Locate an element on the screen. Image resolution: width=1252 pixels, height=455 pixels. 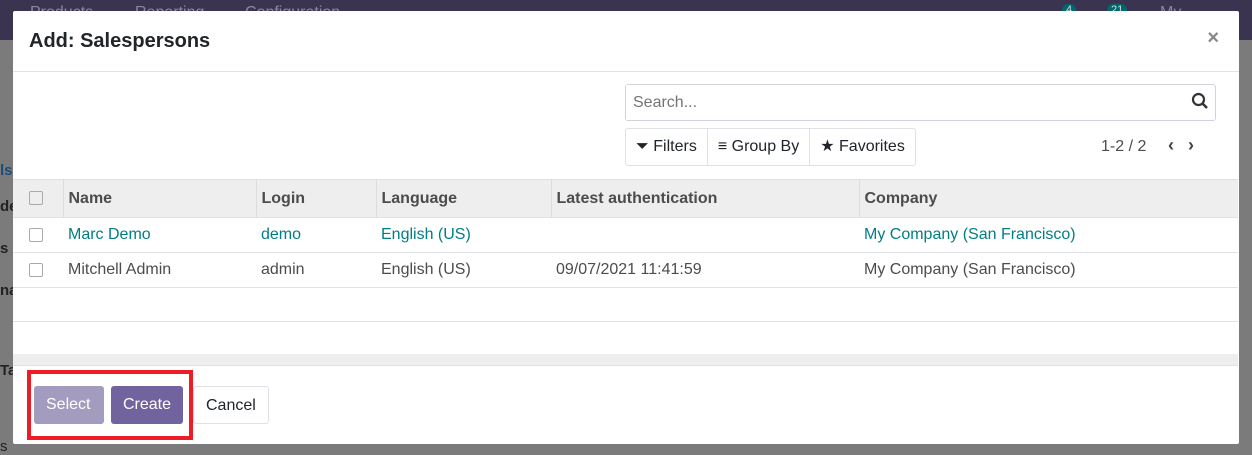
search-options: ⏷ Filters ≡ Group By ★ Favorites is located at coordinates (770, 147).